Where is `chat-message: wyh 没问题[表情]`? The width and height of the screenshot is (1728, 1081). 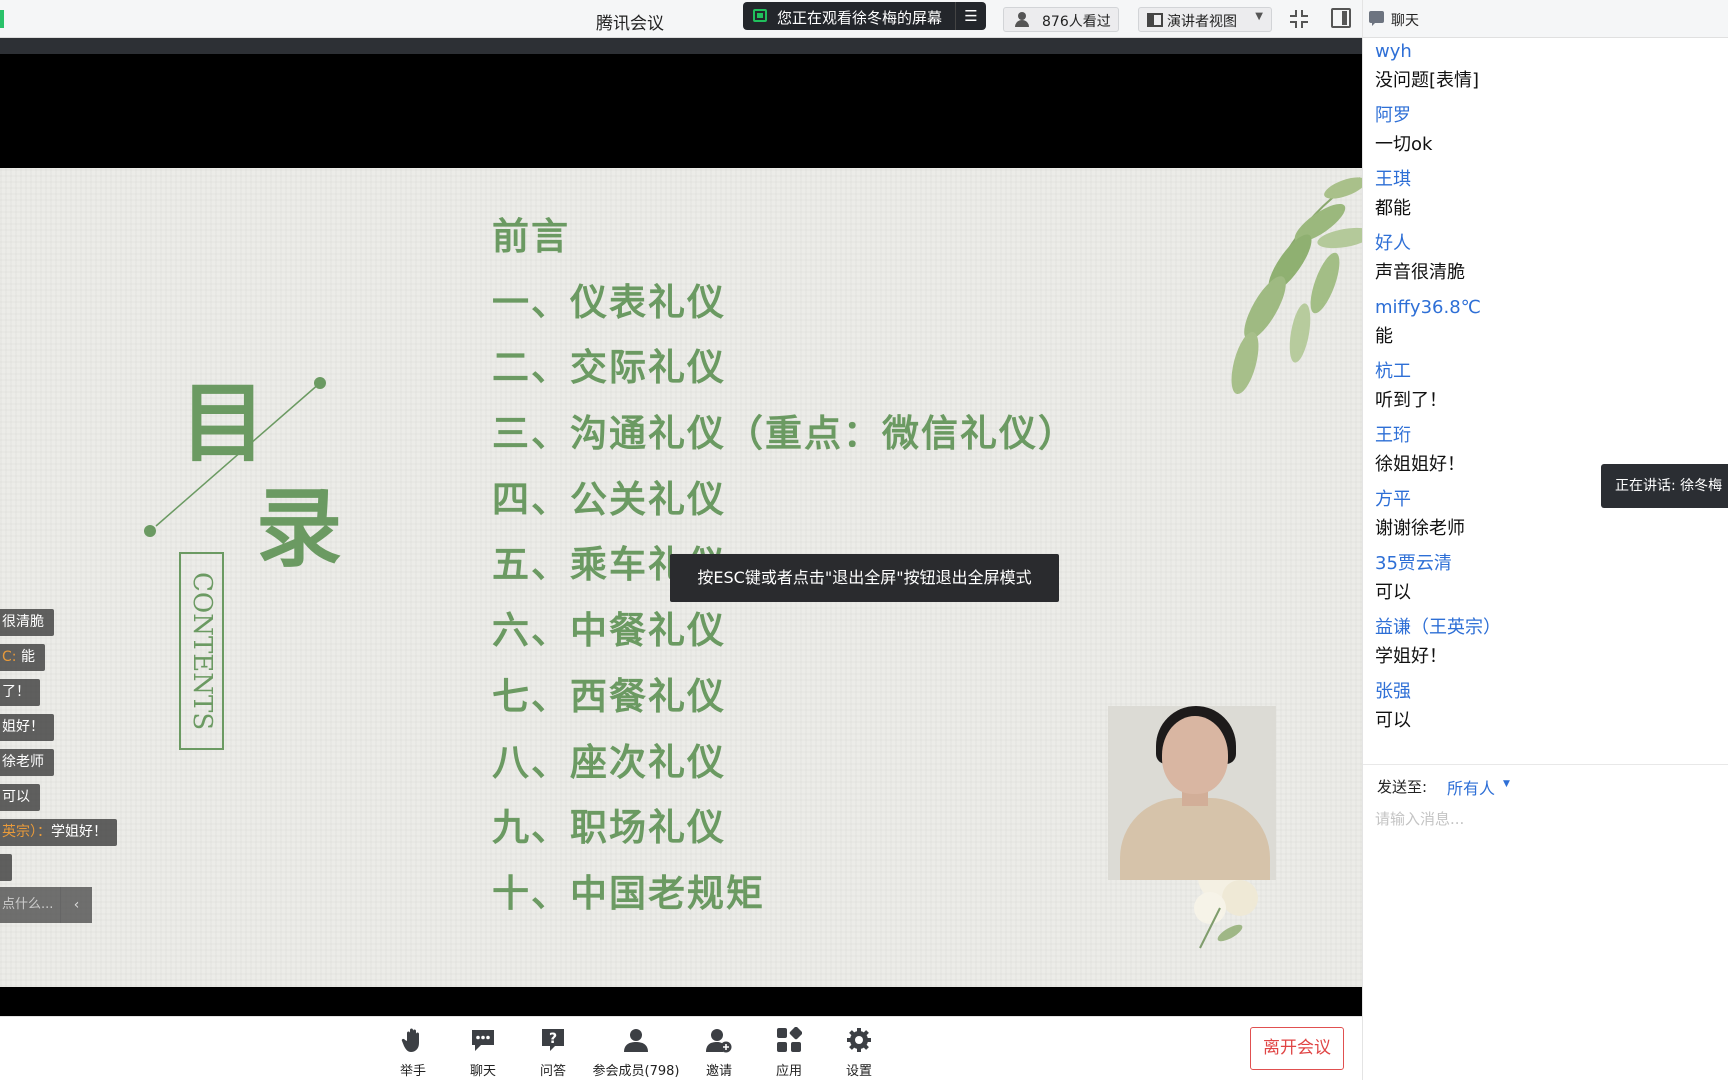 chat-message: wyh 没问题[表情] is located at coordinates (1545, 70).